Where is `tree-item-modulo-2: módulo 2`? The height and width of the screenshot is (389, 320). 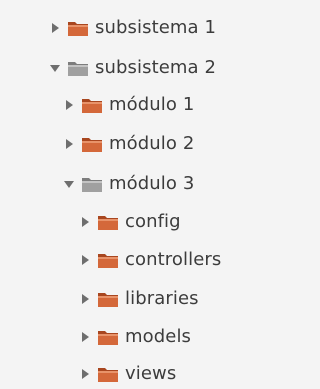 tree-item-modulo-2: módulo 2 is located at coordinates (128, 144).